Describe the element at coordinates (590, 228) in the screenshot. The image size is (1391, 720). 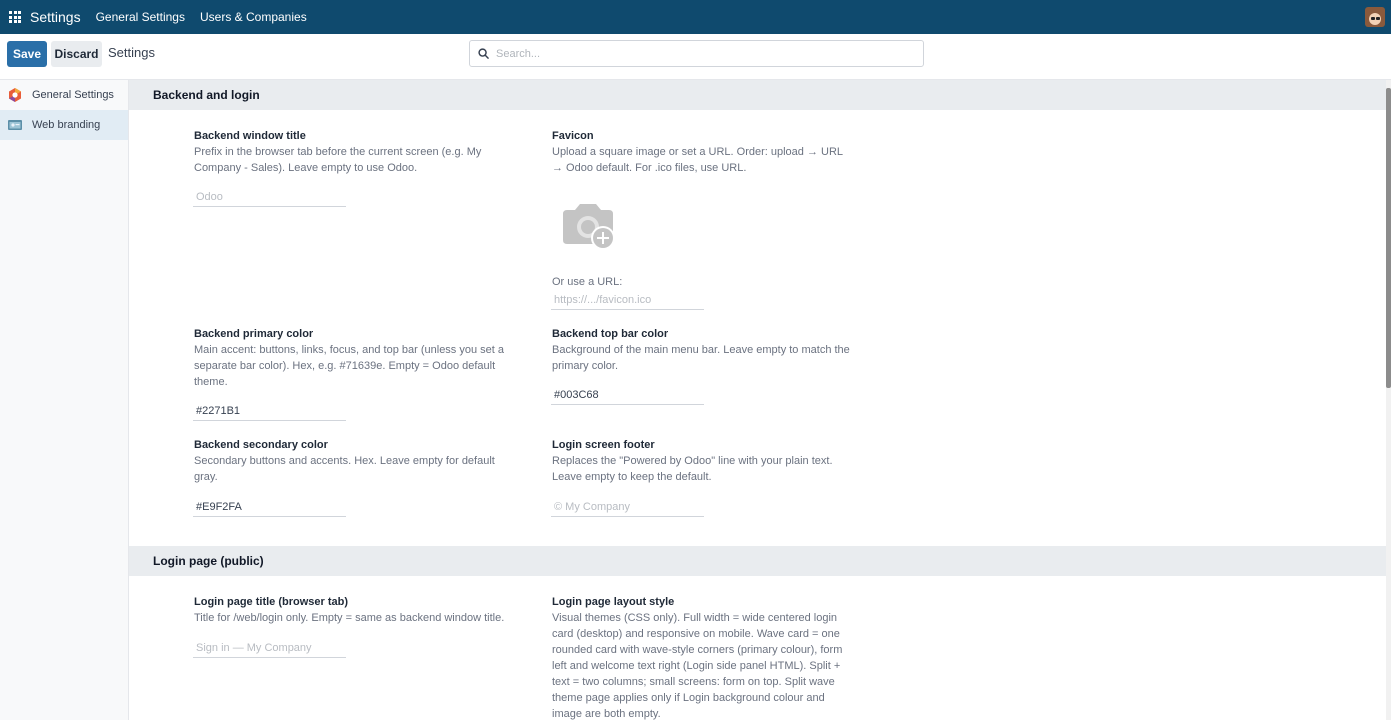
I see `camera-add-icon` at that location.